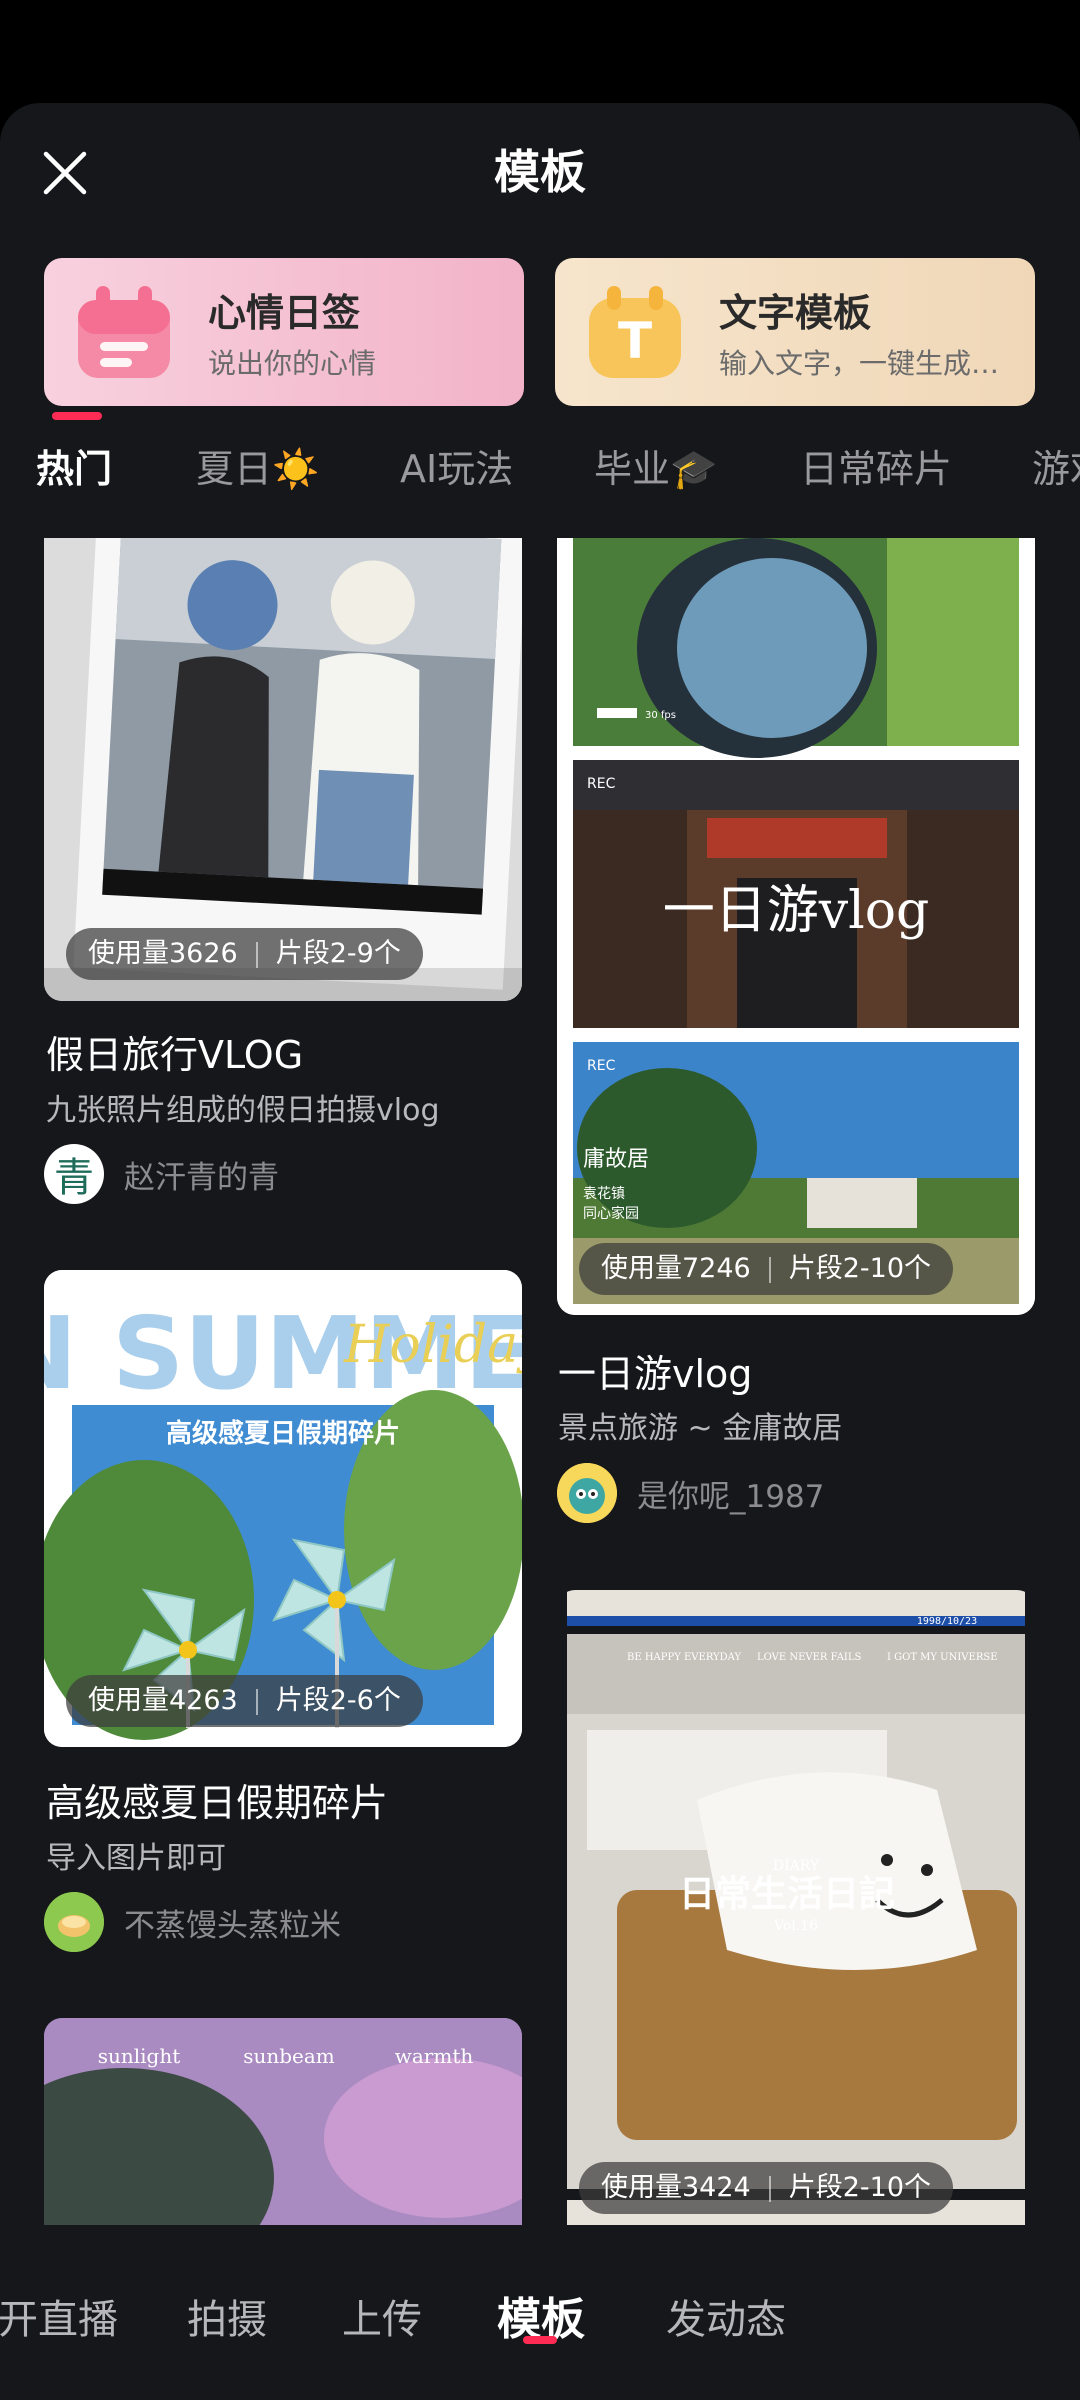  I want to click on usage-count: 使用量3626, so click(163, 953).